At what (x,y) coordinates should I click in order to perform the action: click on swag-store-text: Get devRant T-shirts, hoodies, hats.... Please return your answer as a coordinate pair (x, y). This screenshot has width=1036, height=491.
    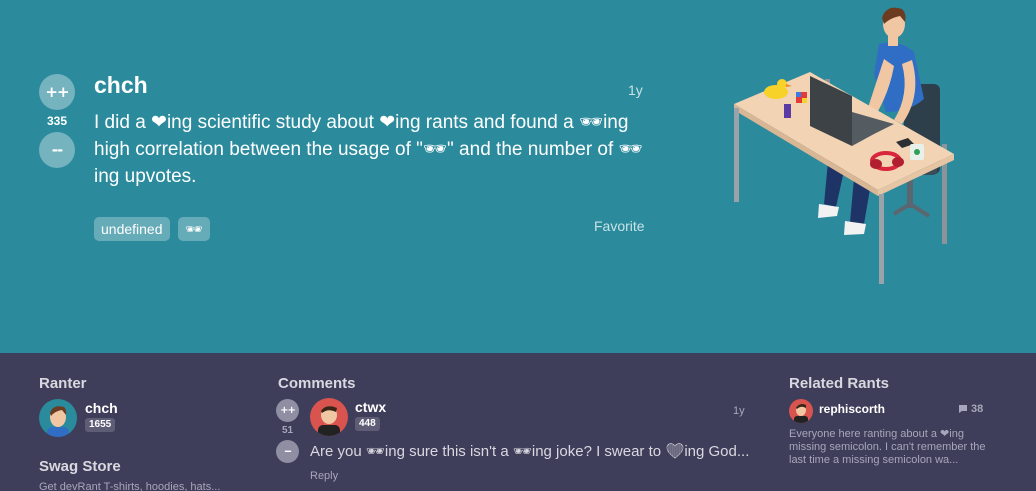
    Looking at the image, I should click on (129, 486).